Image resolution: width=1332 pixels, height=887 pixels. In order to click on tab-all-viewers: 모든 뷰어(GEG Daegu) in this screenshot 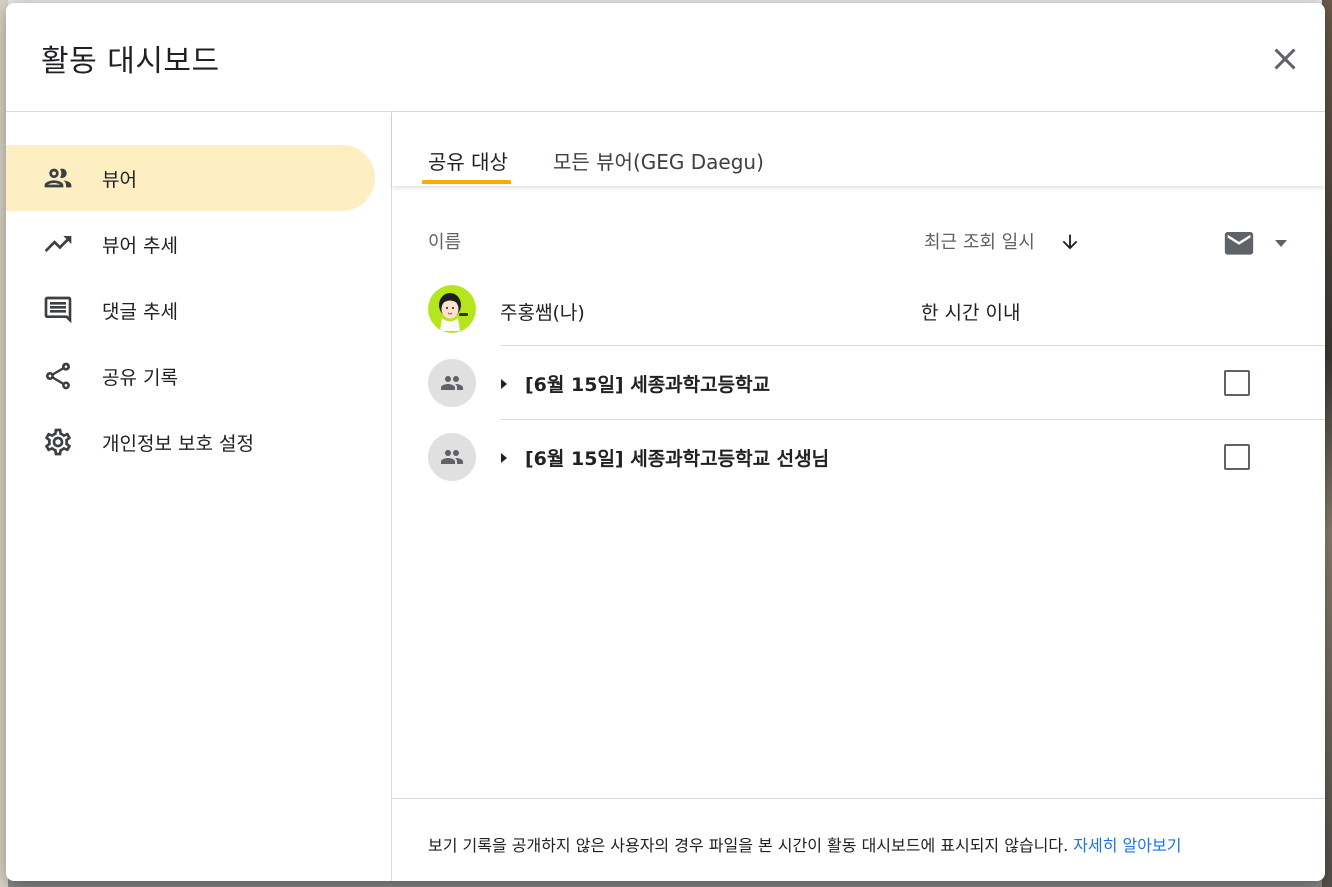, I will do `click(658, 160)`.